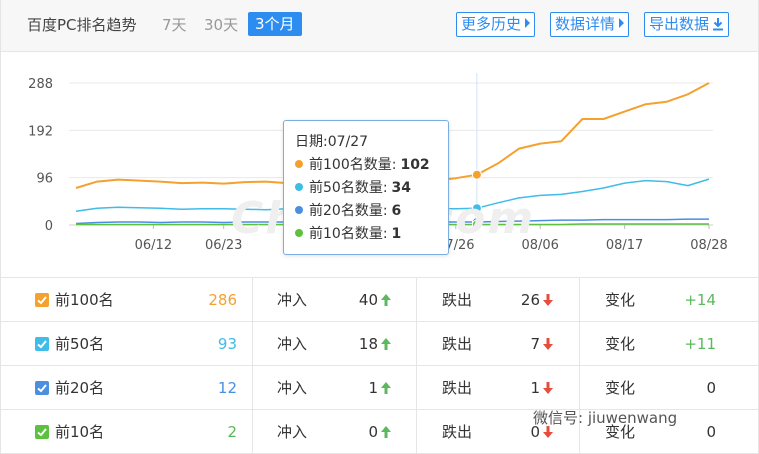 The image size is (759, 454). Describe the element at coordinates (711, 388) in the screenshot. I see `change-value: 0` at that location.